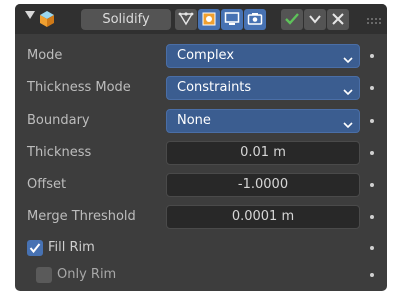  Describe the element at coordinates (201, 248) in the screenshot. I see `fill-rim-row: Fill Rim` at that location.